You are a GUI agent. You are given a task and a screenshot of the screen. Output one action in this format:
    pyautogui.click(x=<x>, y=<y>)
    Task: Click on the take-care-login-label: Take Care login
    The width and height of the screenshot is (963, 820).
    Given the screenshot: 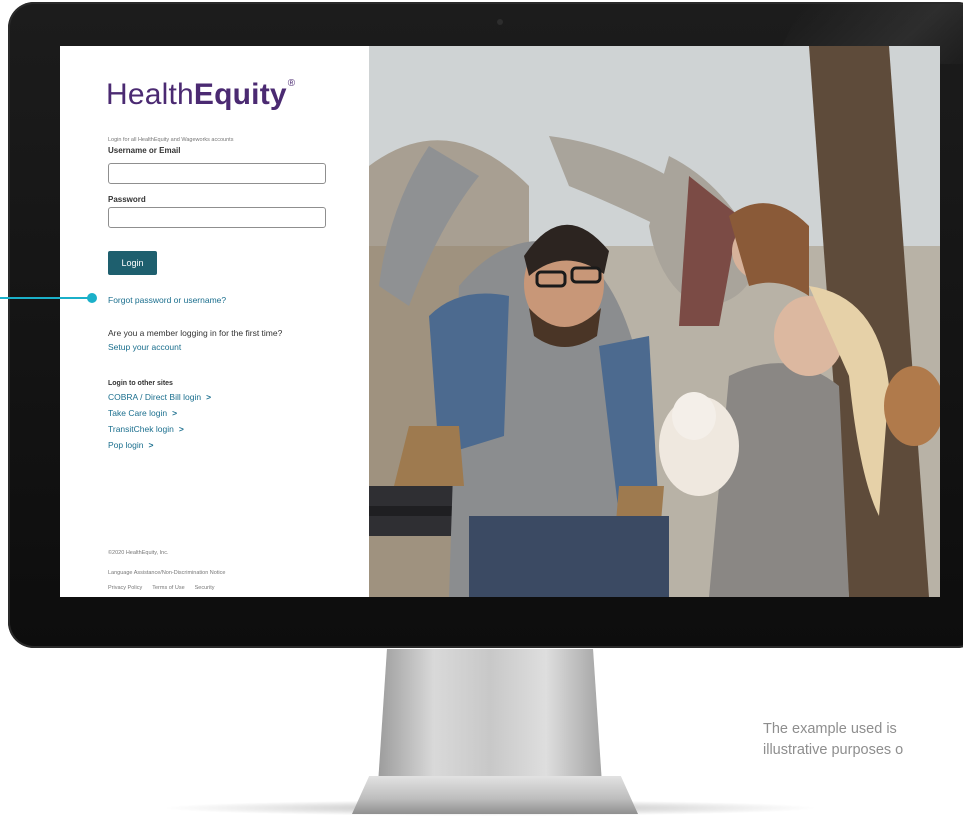 What is the action you would take?
    pyautogui.click(x=138, y=413)
    